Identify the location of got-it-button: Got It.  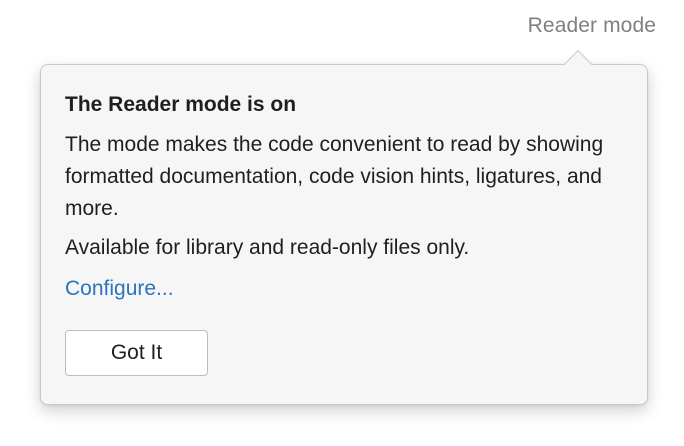
(136, 353).